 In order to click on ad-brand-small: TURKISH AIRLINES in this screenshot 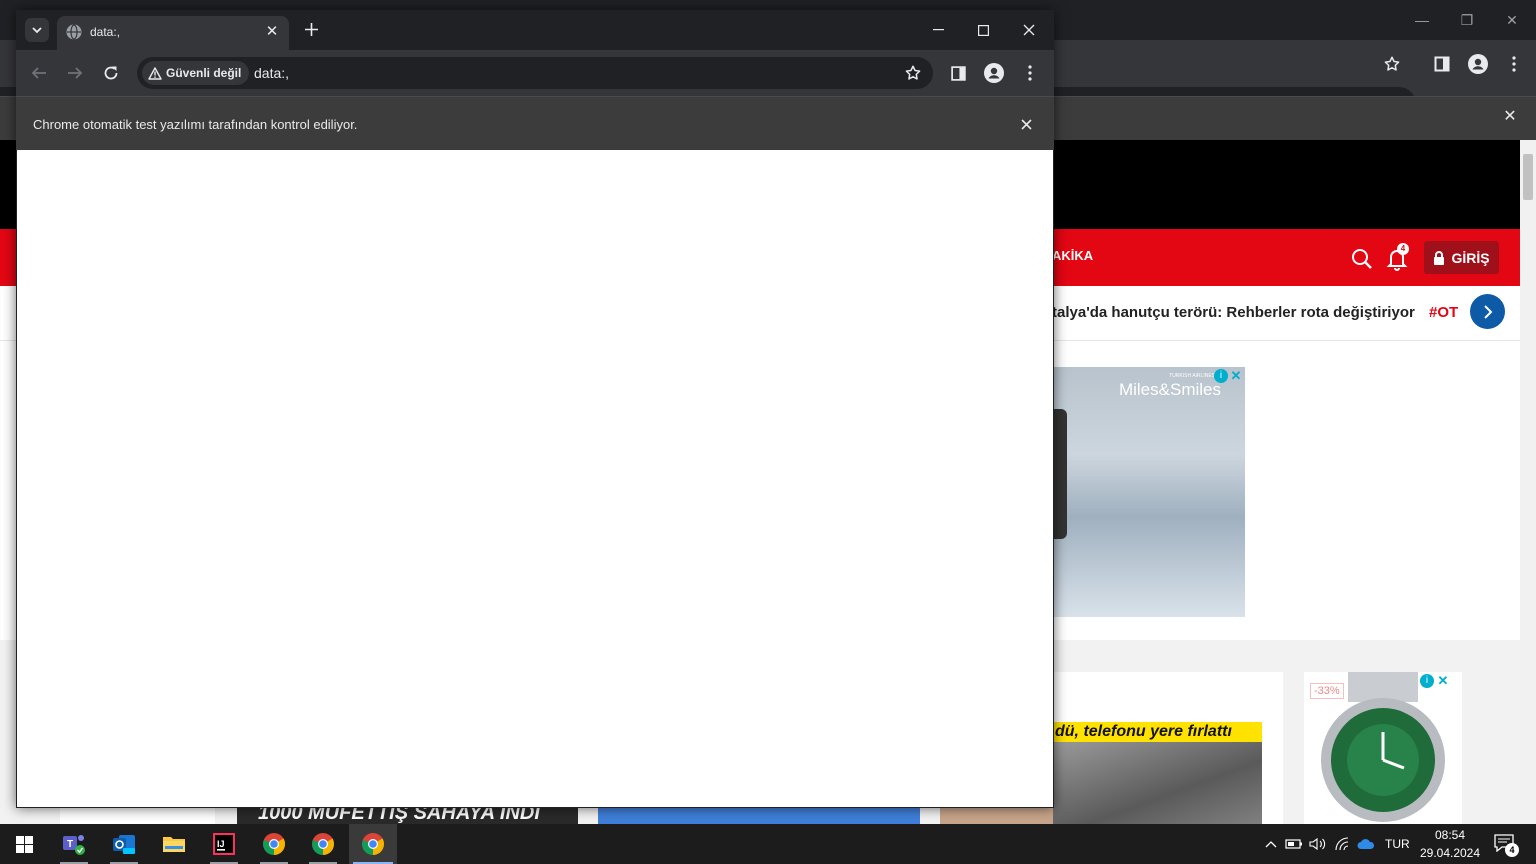, I will do `click(1192, 376)`.